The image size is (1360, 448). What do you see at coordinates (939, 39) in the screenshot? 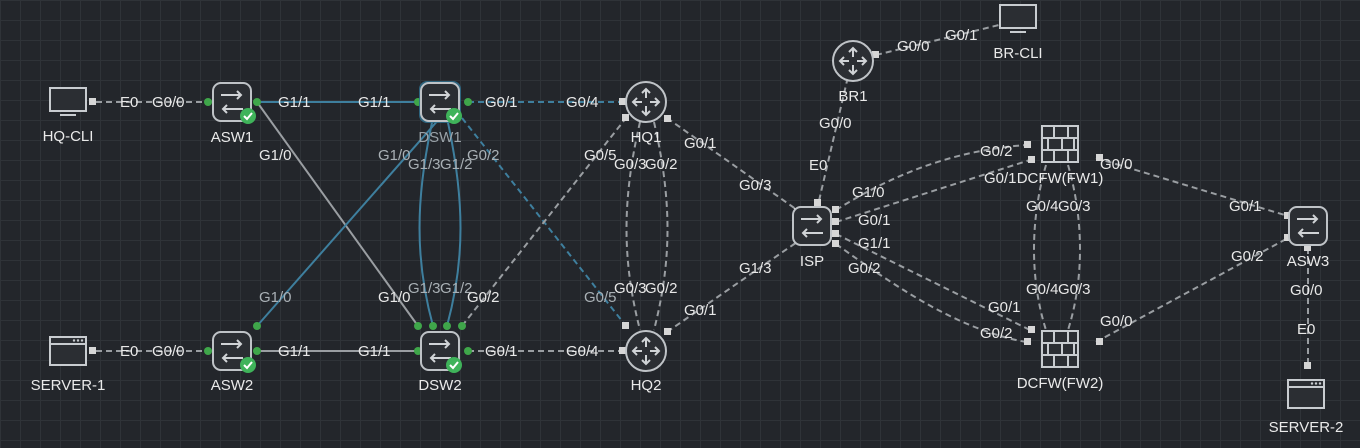
I see `link-br1-brcli` at bounding box center [939, 39].